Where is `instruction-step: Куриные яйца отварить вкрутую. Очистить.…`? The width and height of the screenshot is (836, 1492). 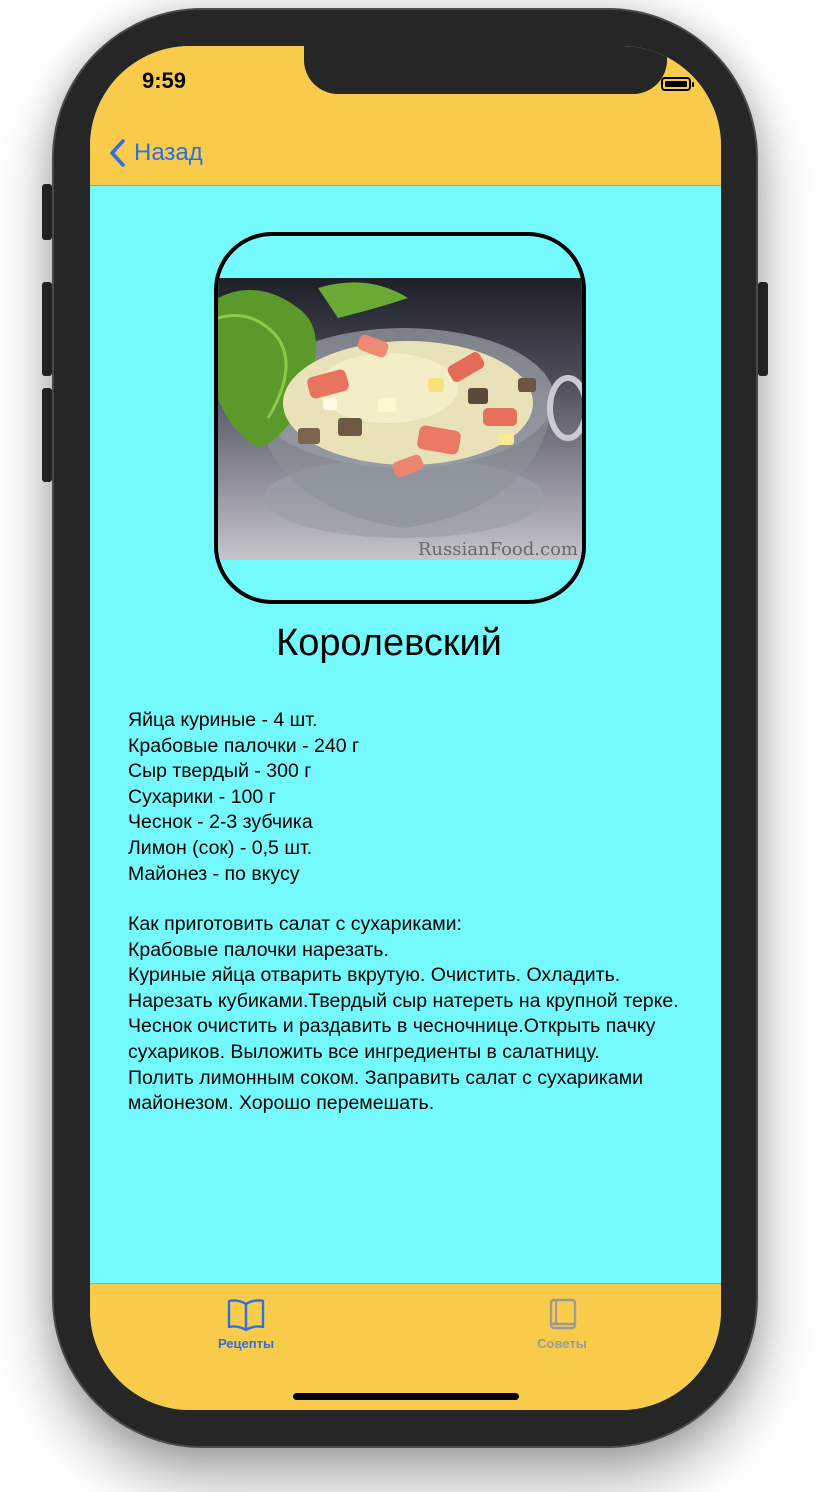
instruction-step: Куриные яйца отварить вкрутую. Очистить.… is located at coordinates (403, 988).